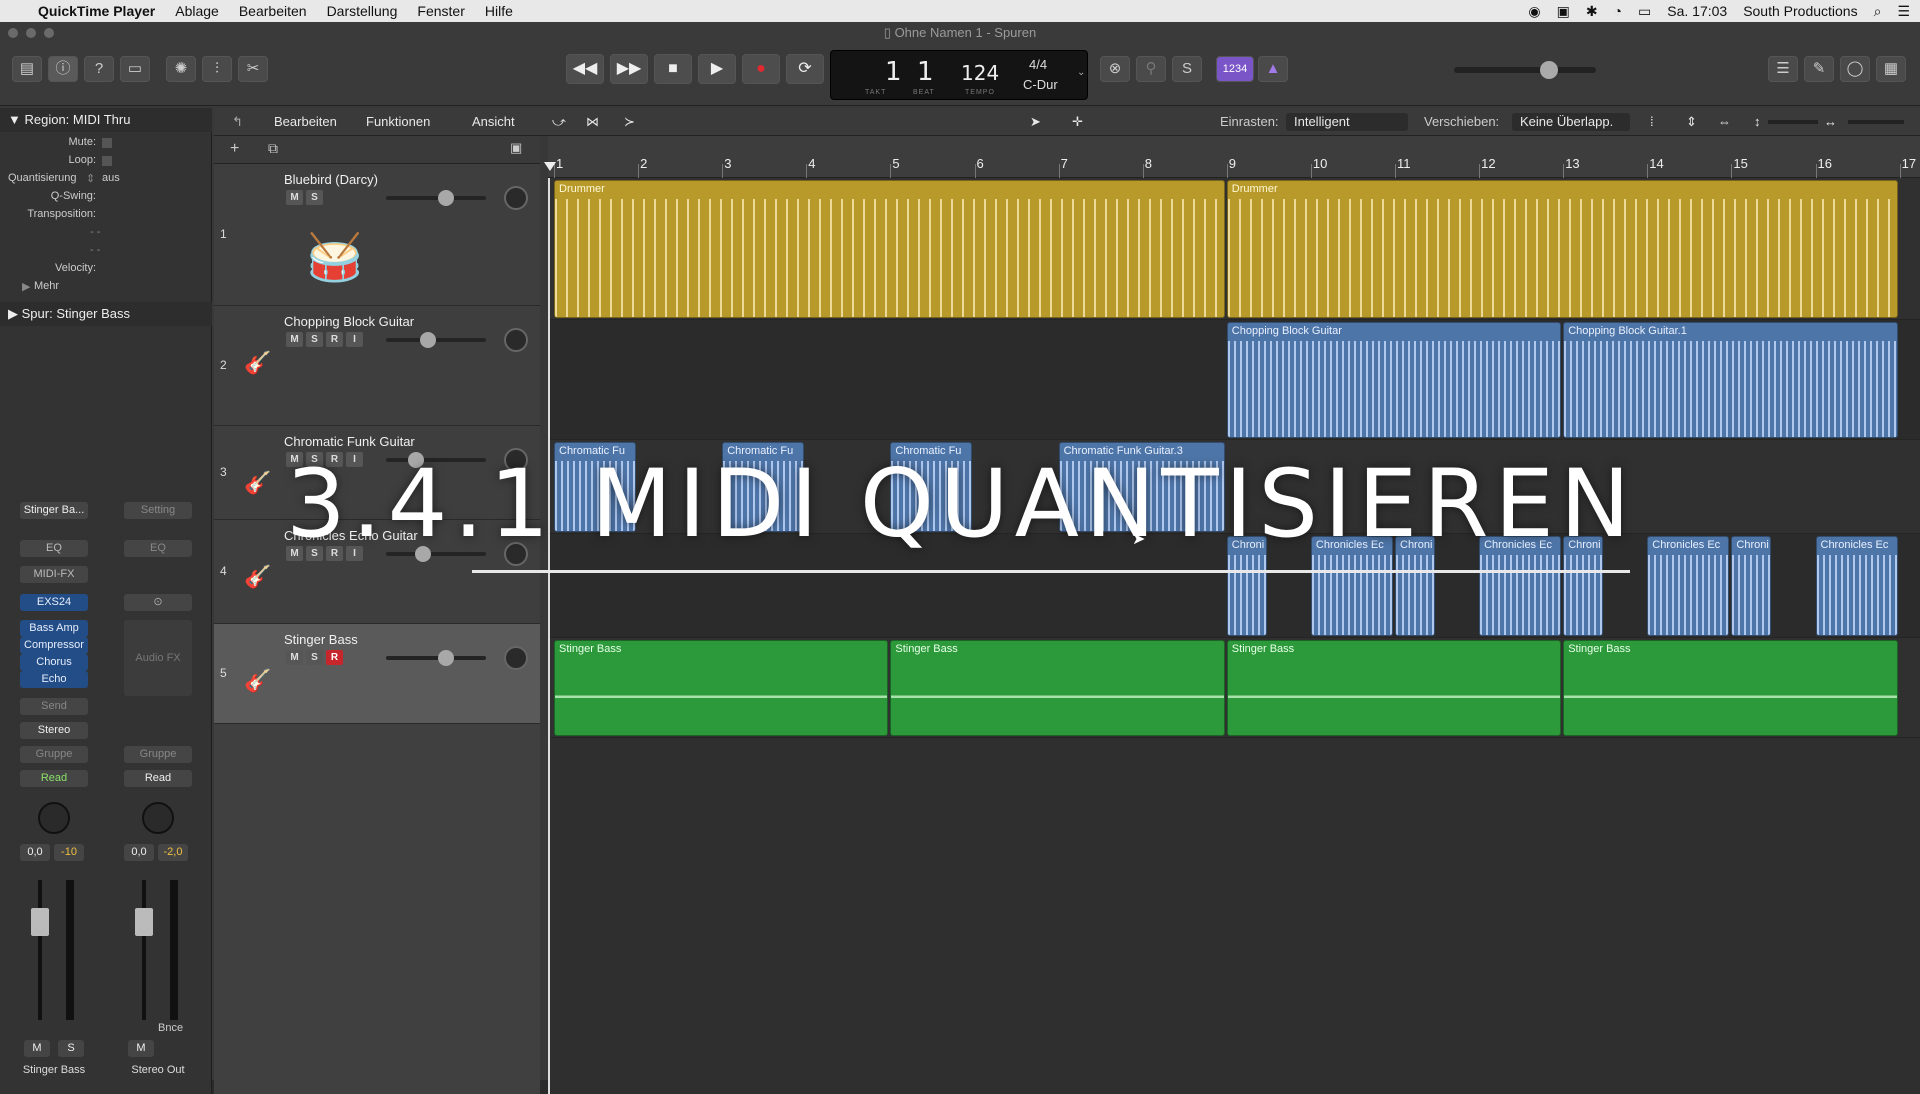 The image size is (1920, 1094). I want to click on track-record-button: R, so click(334, 657).